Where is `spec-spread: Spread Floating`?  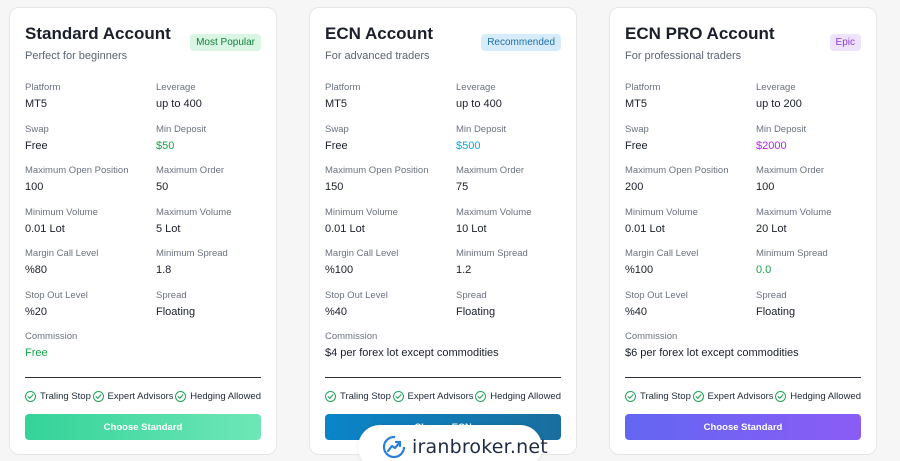
spec-spread: Spread Floating is located at coordinates (508, 311).